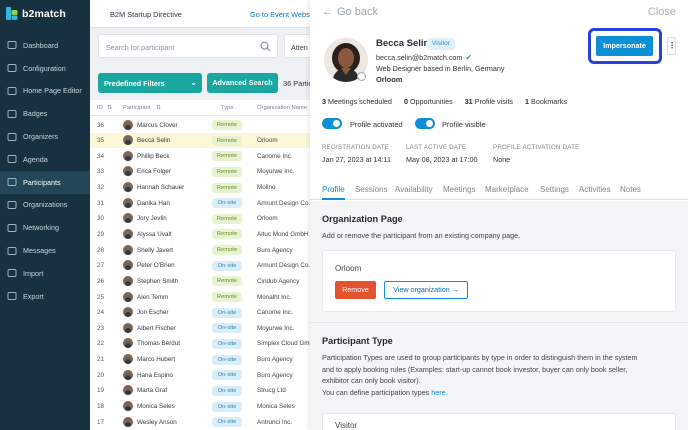  I want to click on sidebar-item-badges: Badges, so click(45, 113).